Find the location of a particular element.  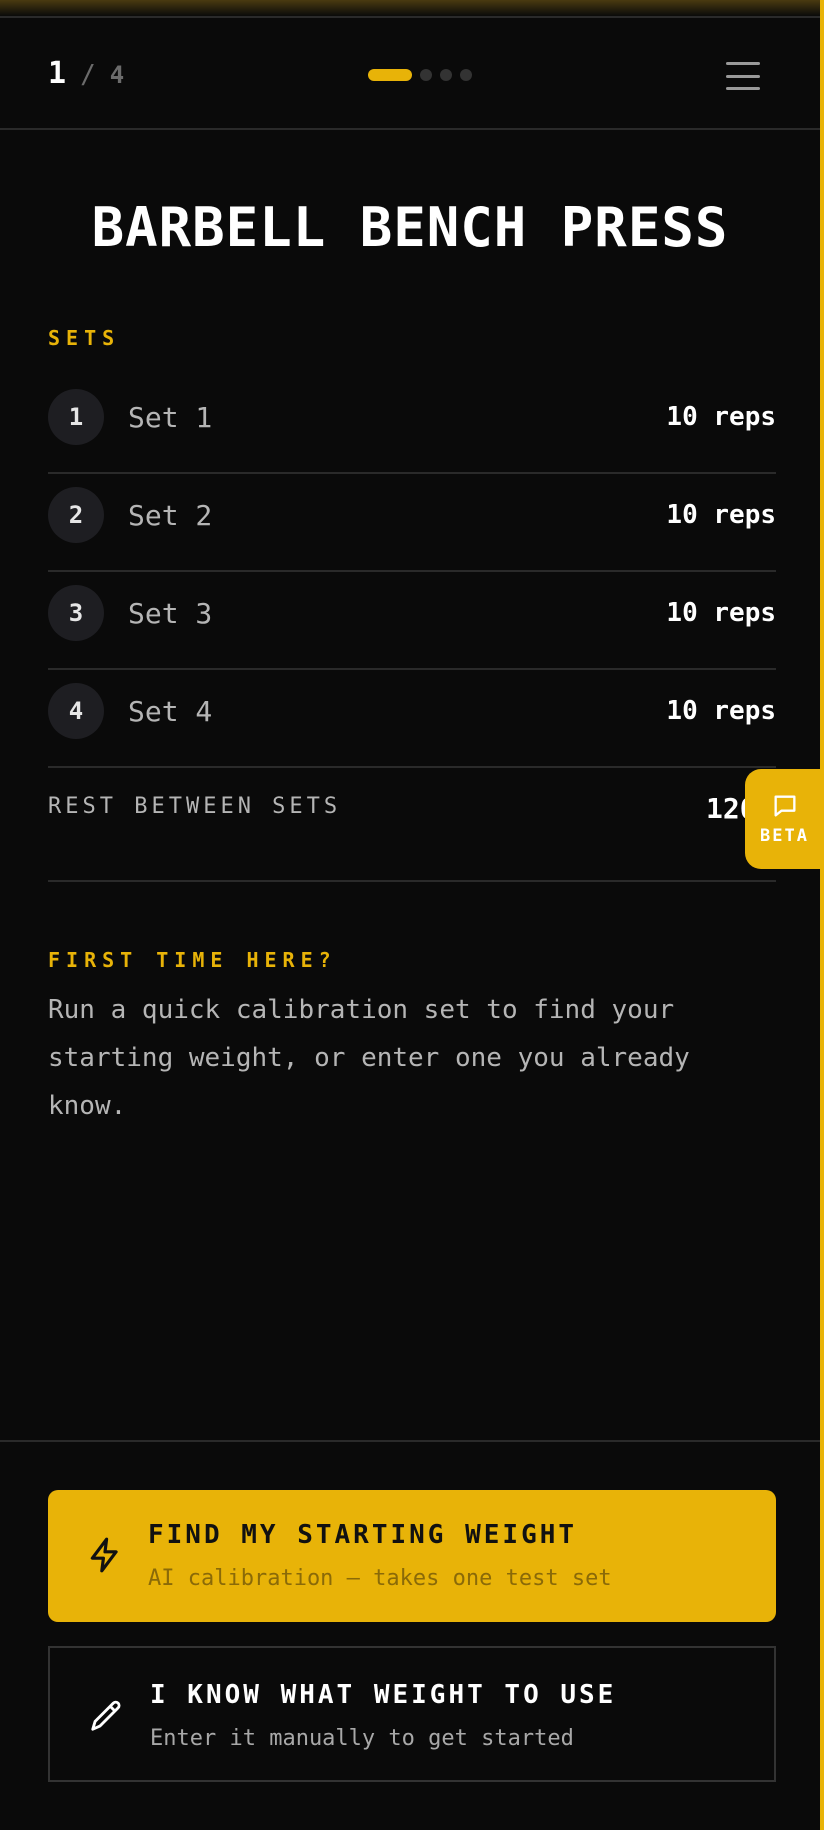

hamburger-menu-icon is located at coordinates (743, 76).